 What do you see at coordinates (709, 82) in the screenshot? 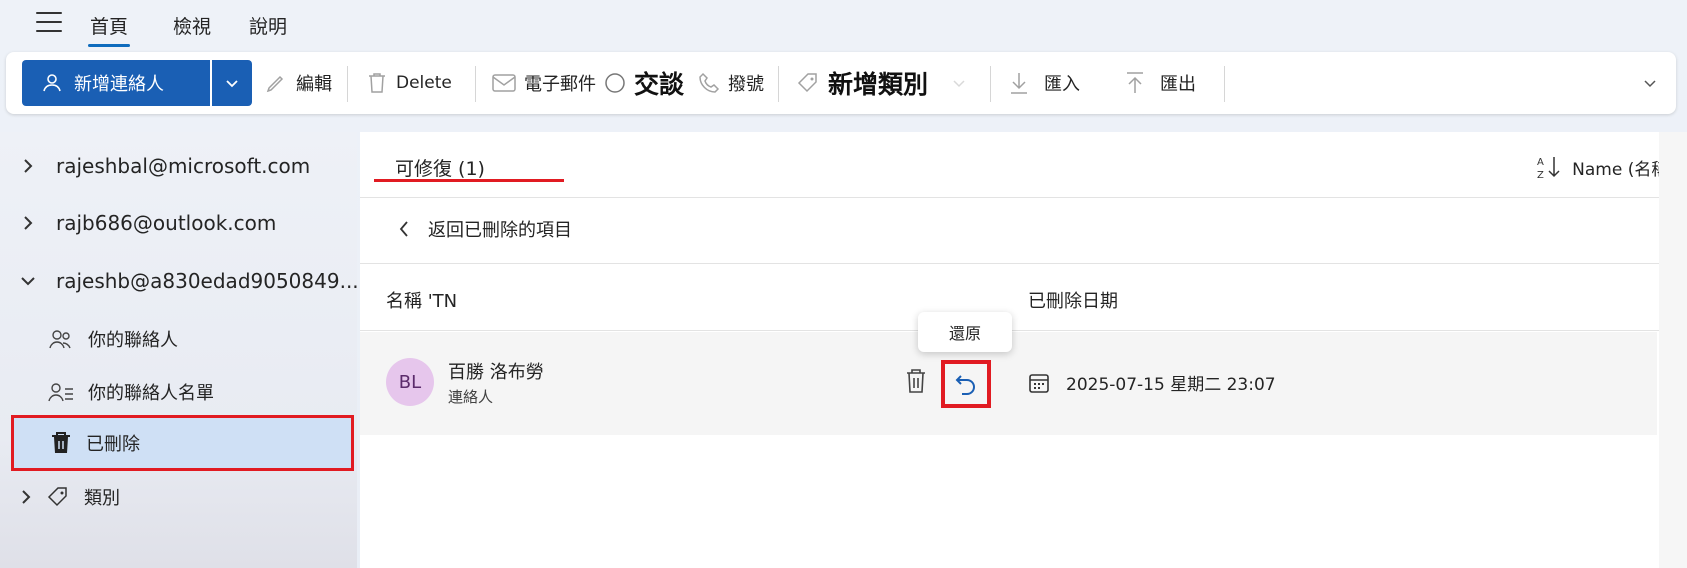
I see `phone-icon` at bounding box center [709, 82].